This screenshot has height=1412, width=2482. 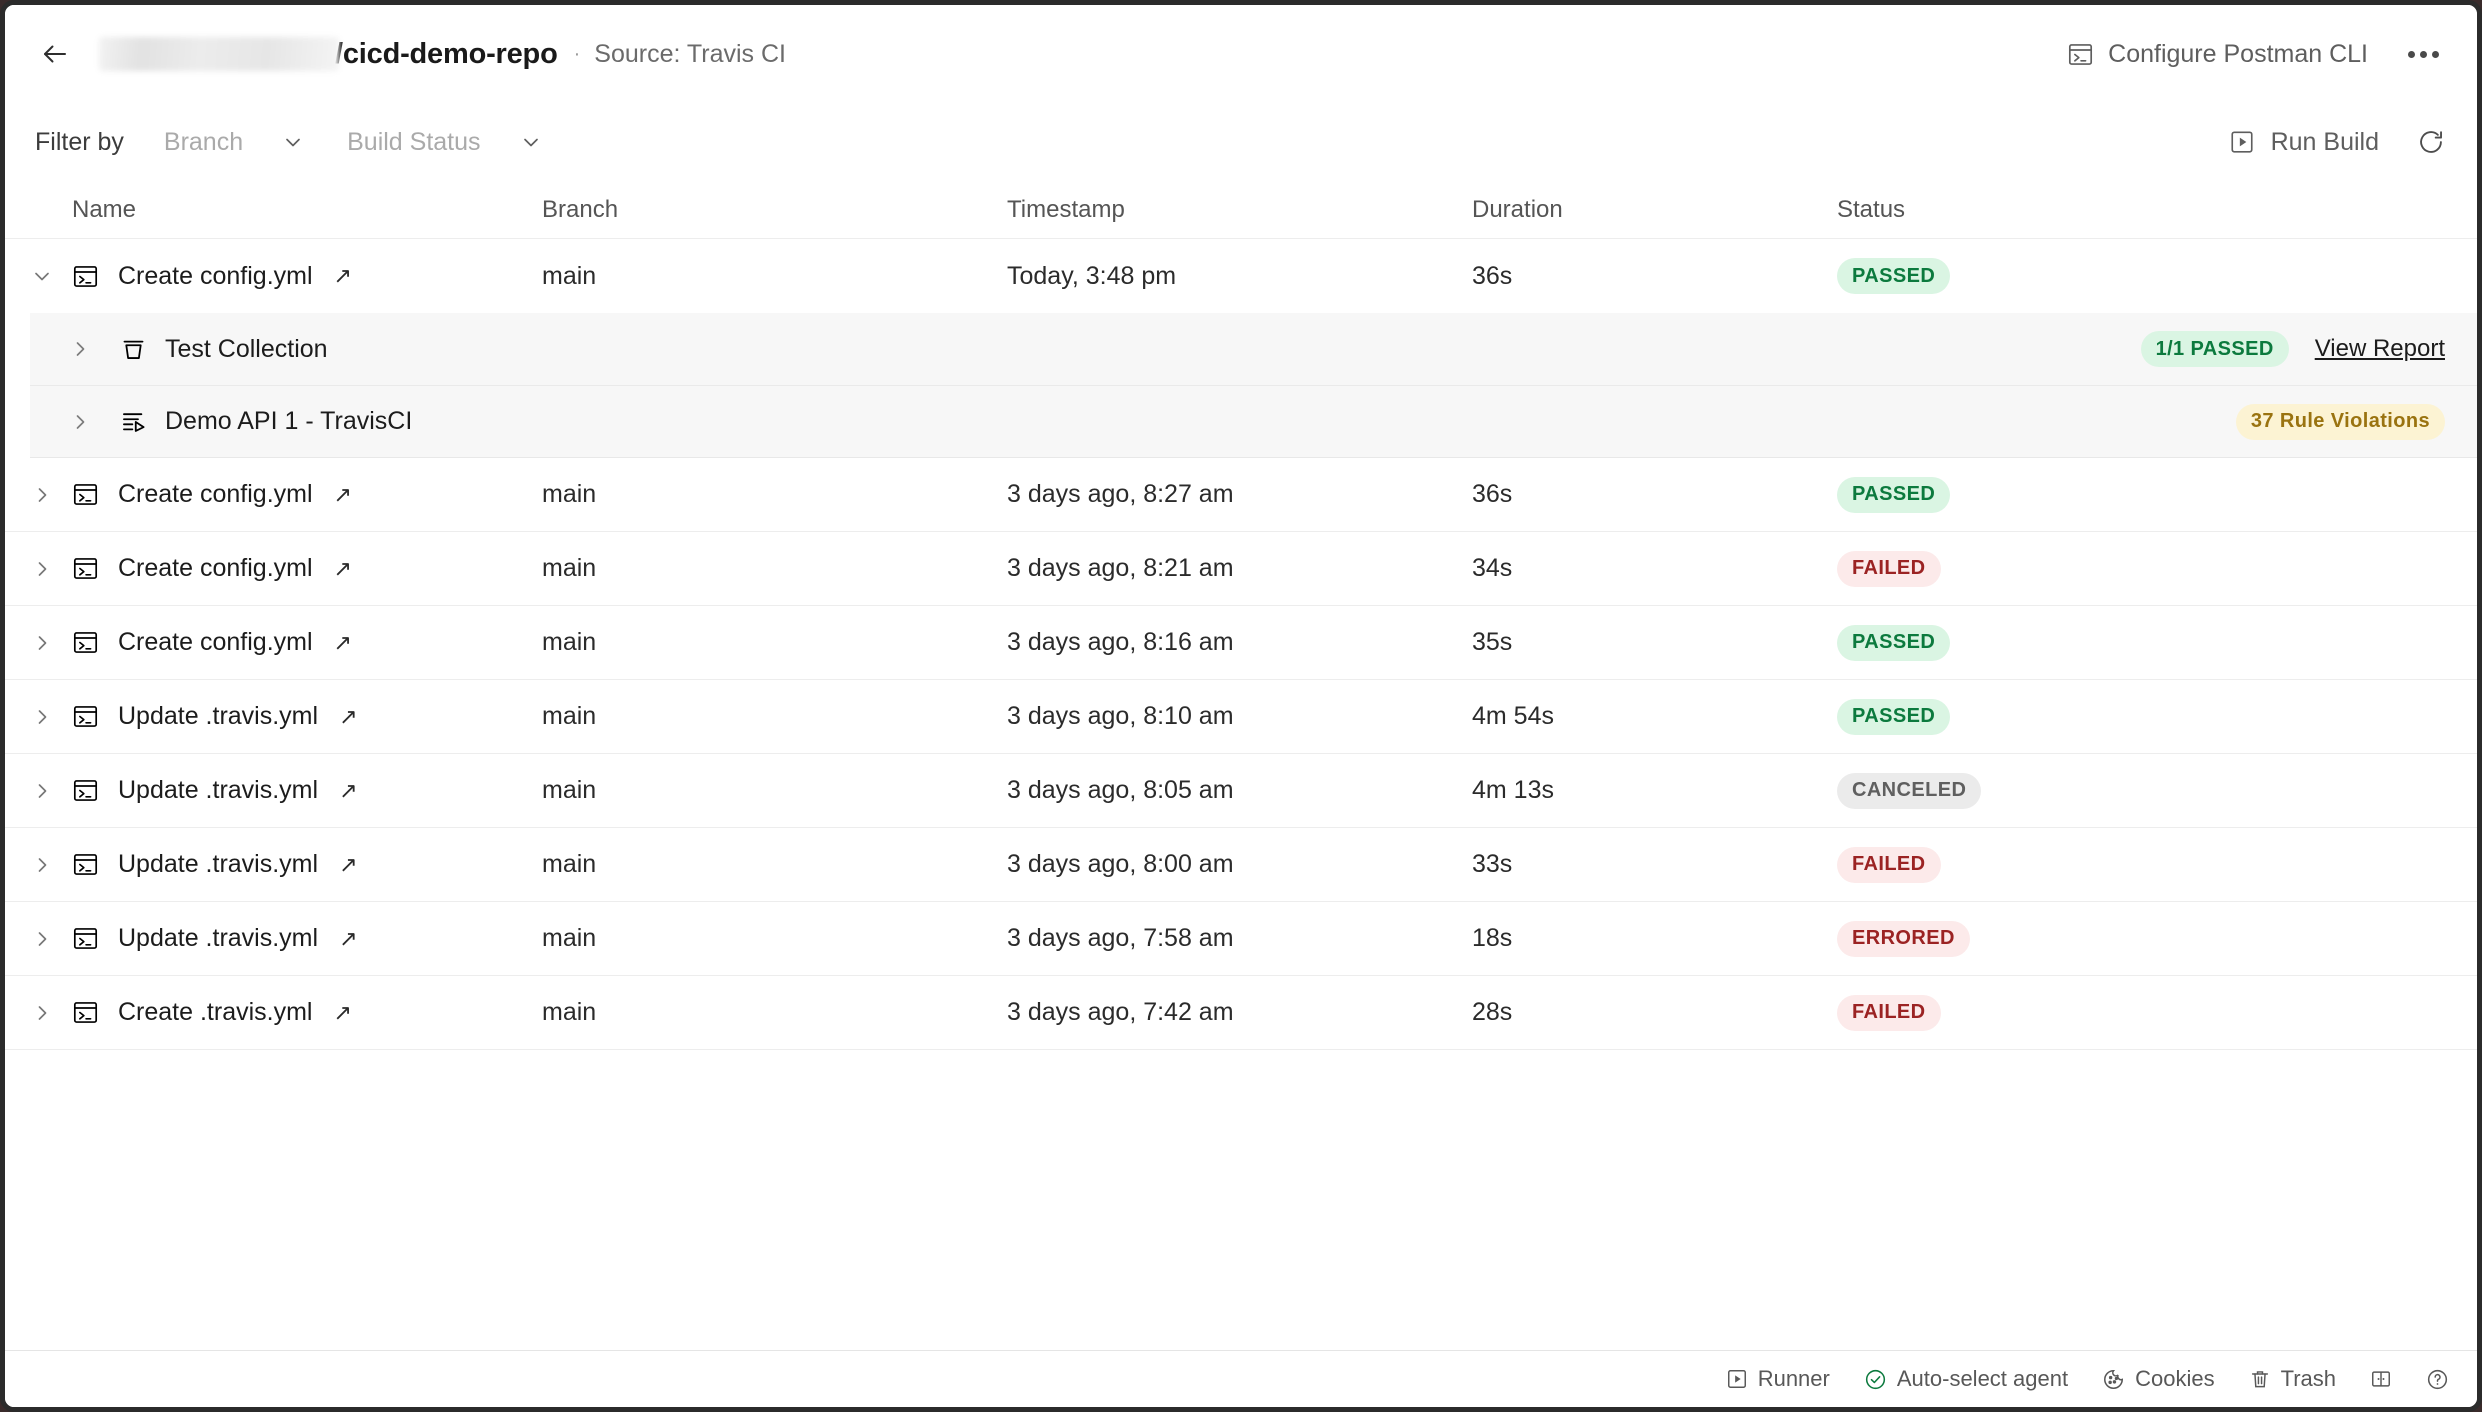 I want to click on back-button, so click(x=55, y=54).